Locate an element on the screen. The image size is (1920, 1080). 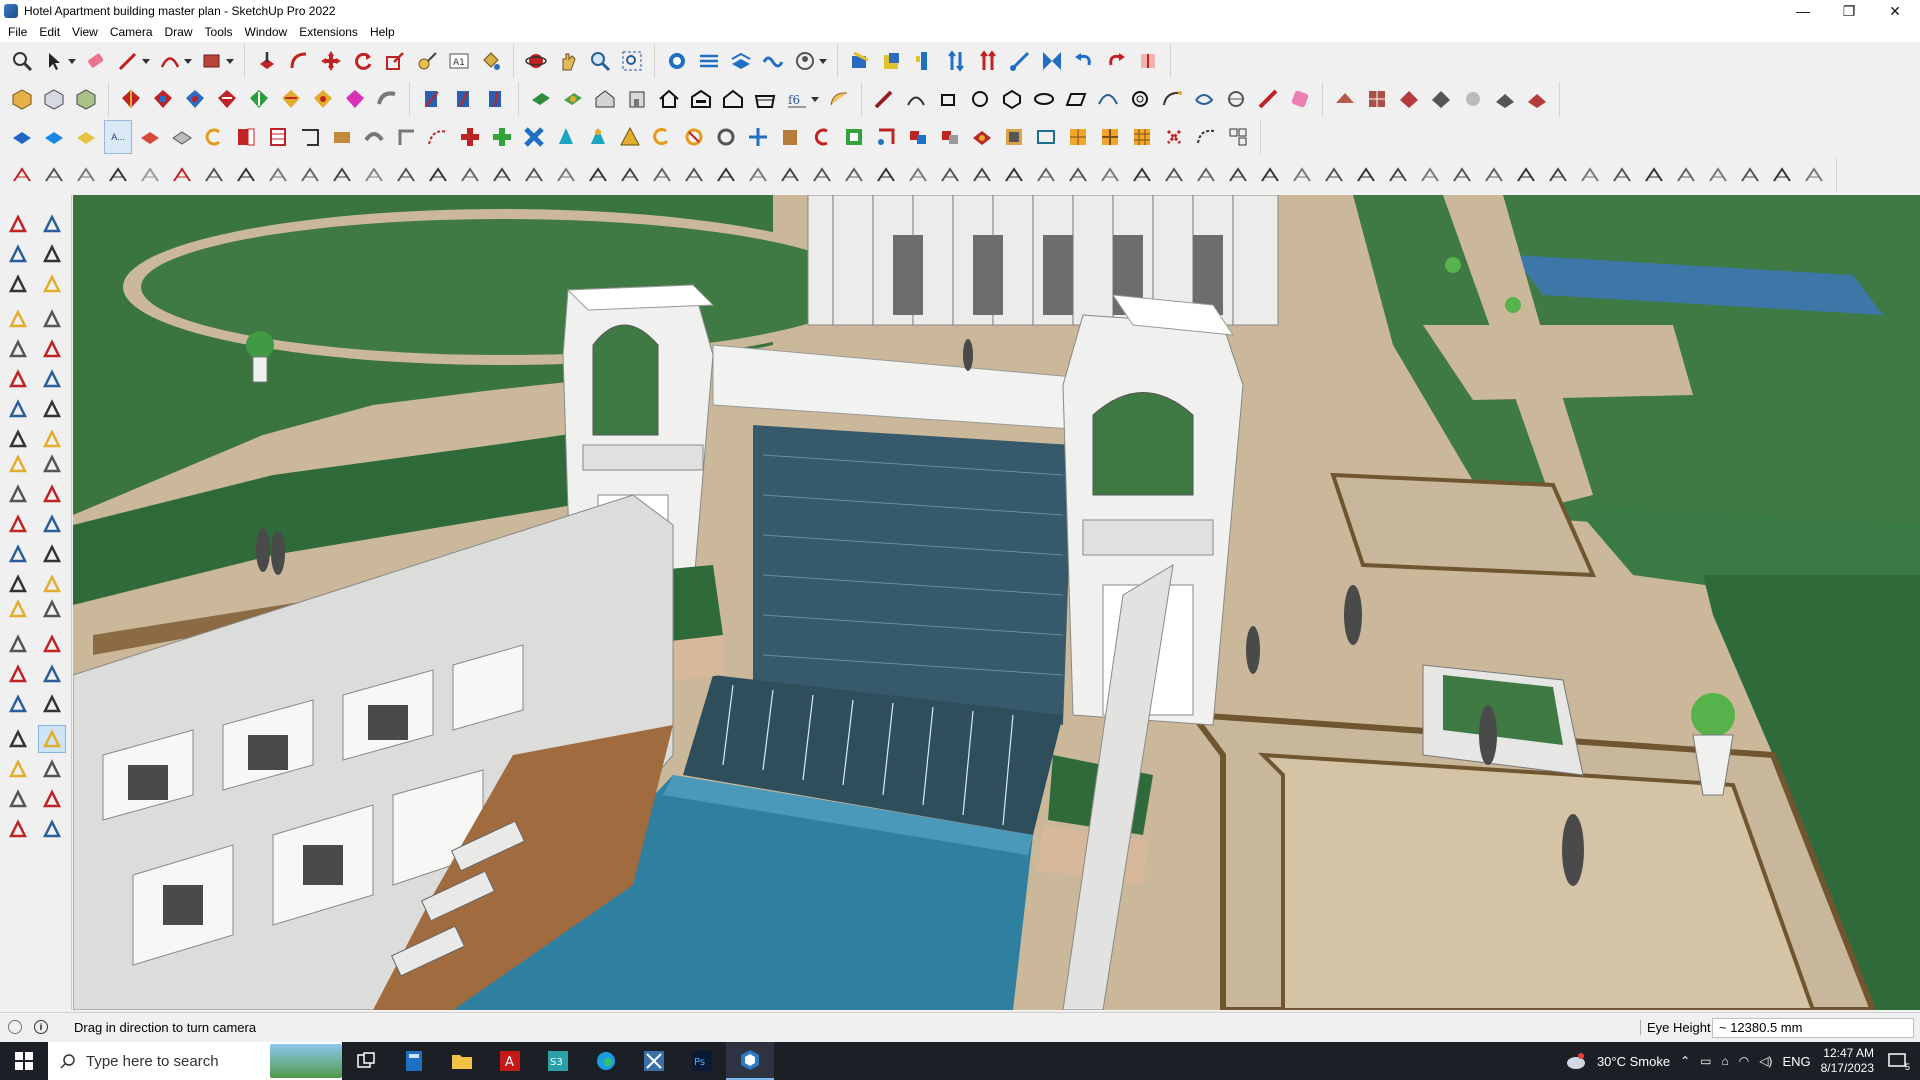
row4-tool-13-icon is located at coordinates (406, 175).